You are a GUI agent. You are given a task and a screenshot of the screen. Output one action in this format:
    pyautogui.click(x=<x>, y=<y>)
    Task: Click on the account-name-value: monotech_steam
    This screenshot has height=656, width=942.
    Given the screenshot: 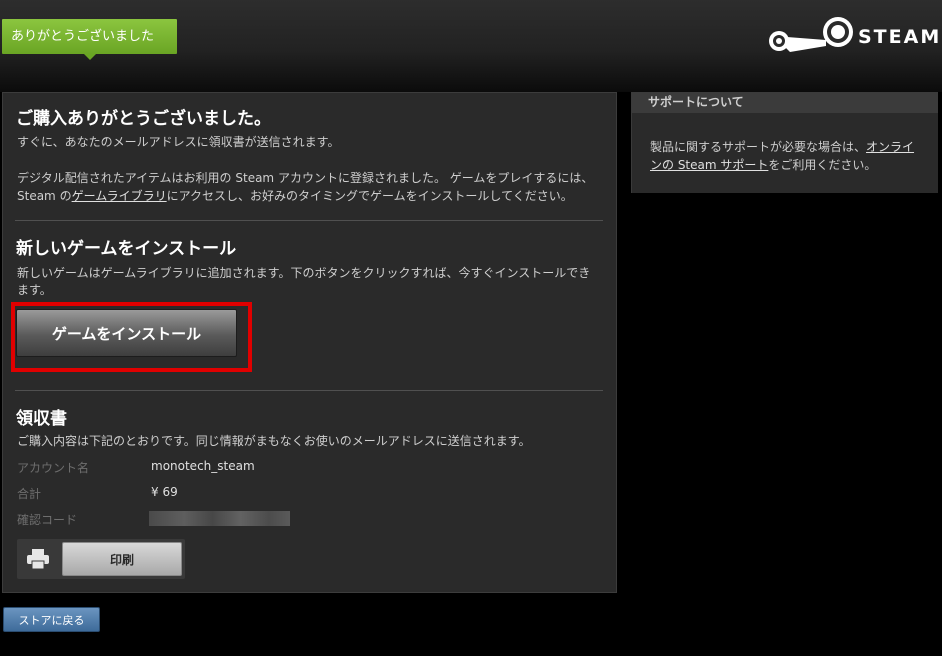 What is the action you would take?
    pyautogui.click(x=203, y=466)
    